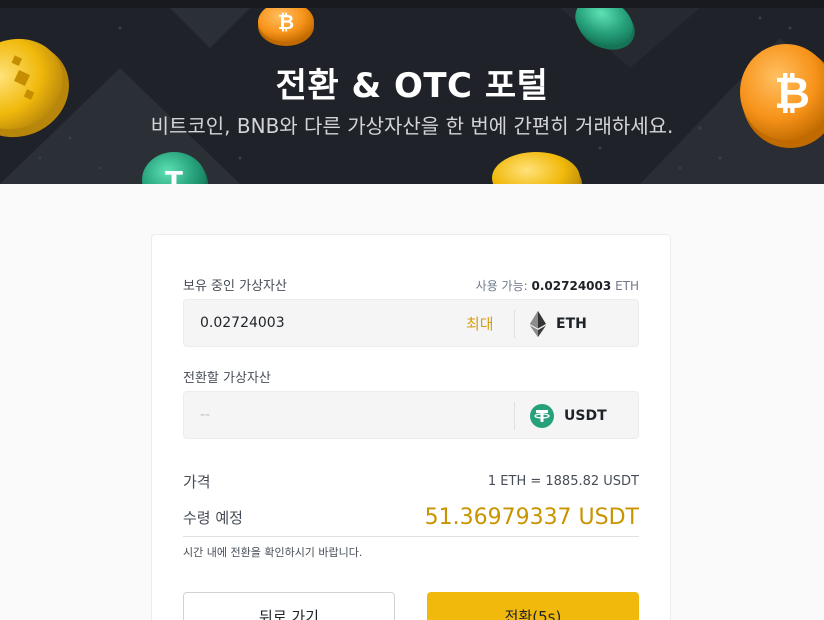 This screenshot has width=824, height=620. Describe the element at coordinates (174, 175) in the screenshot. I see `svg-text: T` at that location.